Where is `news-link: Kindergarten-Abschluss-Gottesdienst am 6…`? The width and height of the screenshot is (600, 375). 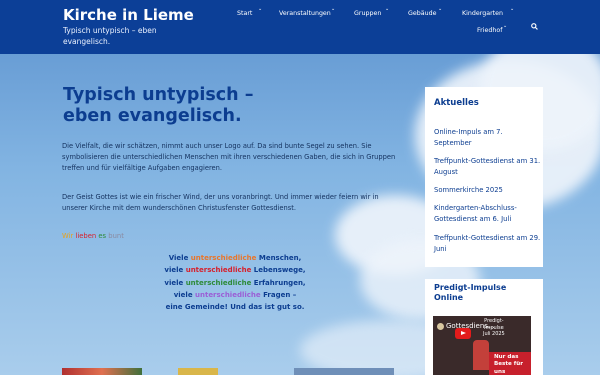
news-link: Kindergarten-Abschluss-Gottesdienst am 6… is located at coordinates (488, 214).